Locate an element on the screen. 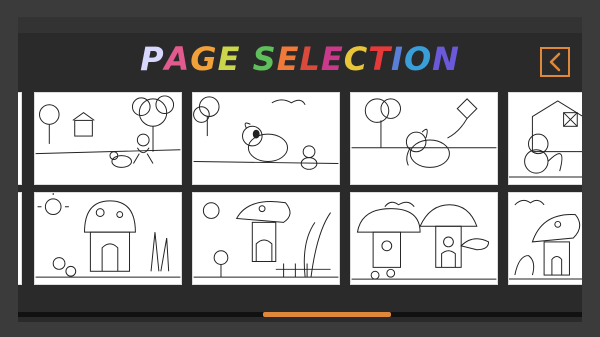 The width and height of the screenshot is (600, 337). chevron-left-icon is located at coordinates (555, 62).